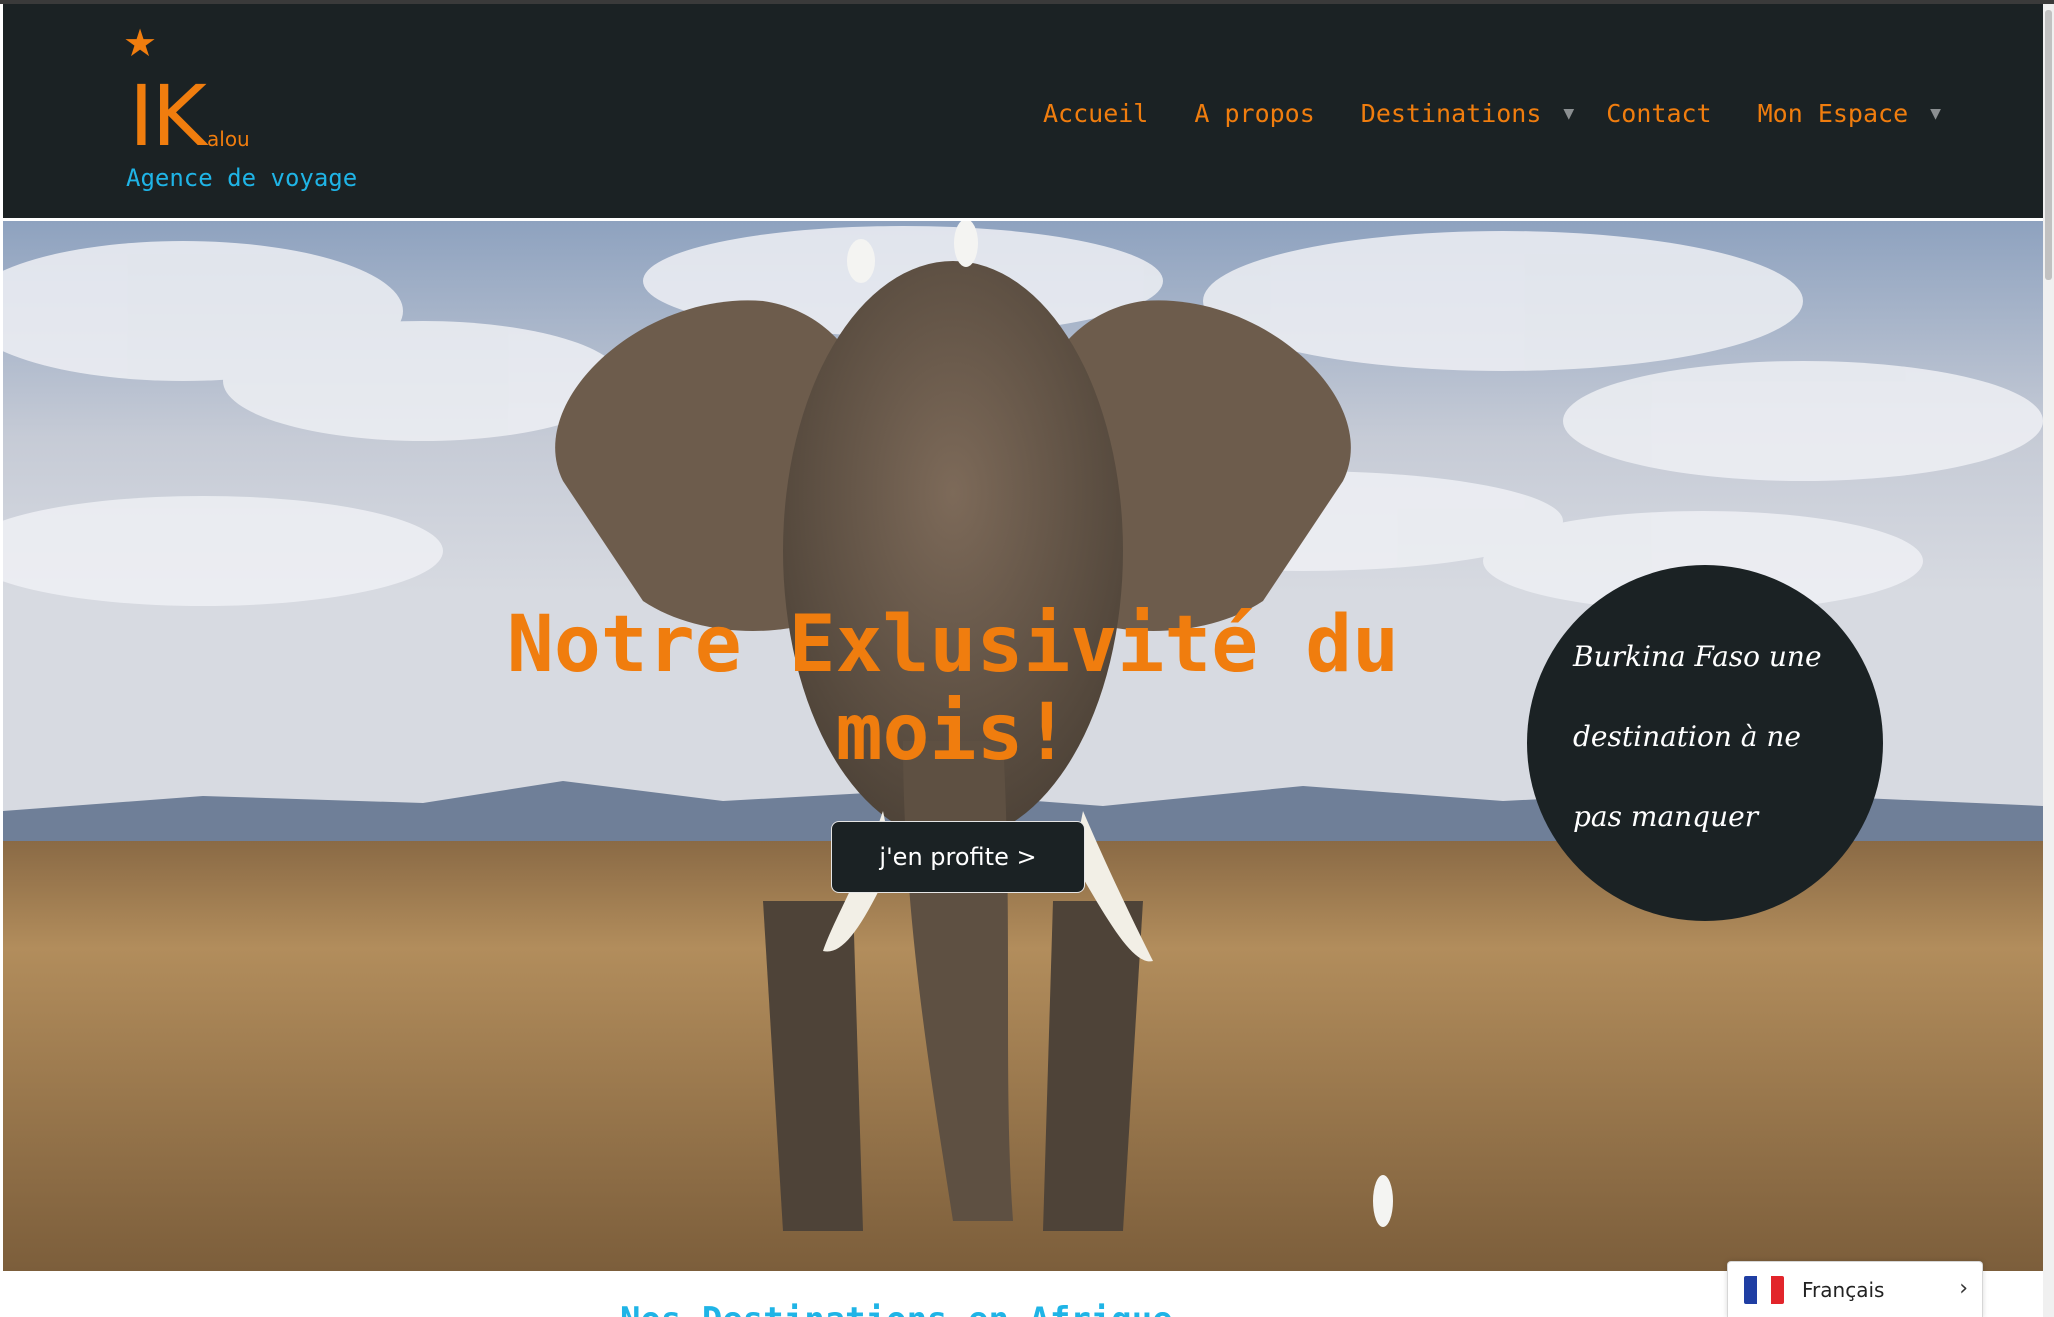 Image resolution: width=2054 pixels, height=1317 pixels. Describe the element at coordinates (1451, 113) in the screenshot. I see `nav-item-label: Destinations` at that location.